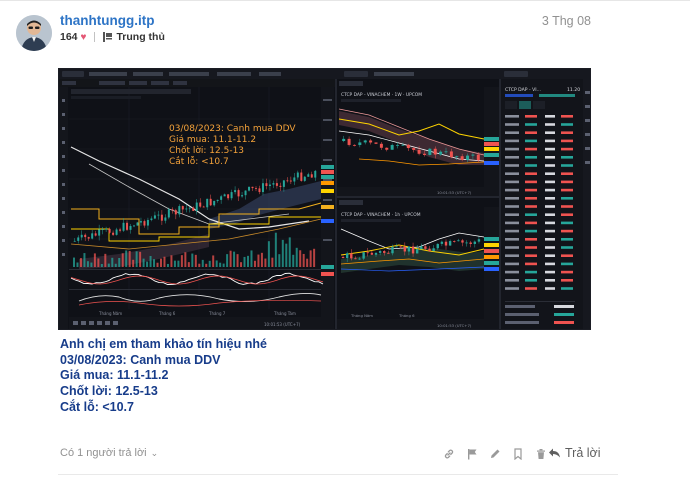 This screenshot has height=477, width=690. I want to click on flag-icon, so click(472, 454).